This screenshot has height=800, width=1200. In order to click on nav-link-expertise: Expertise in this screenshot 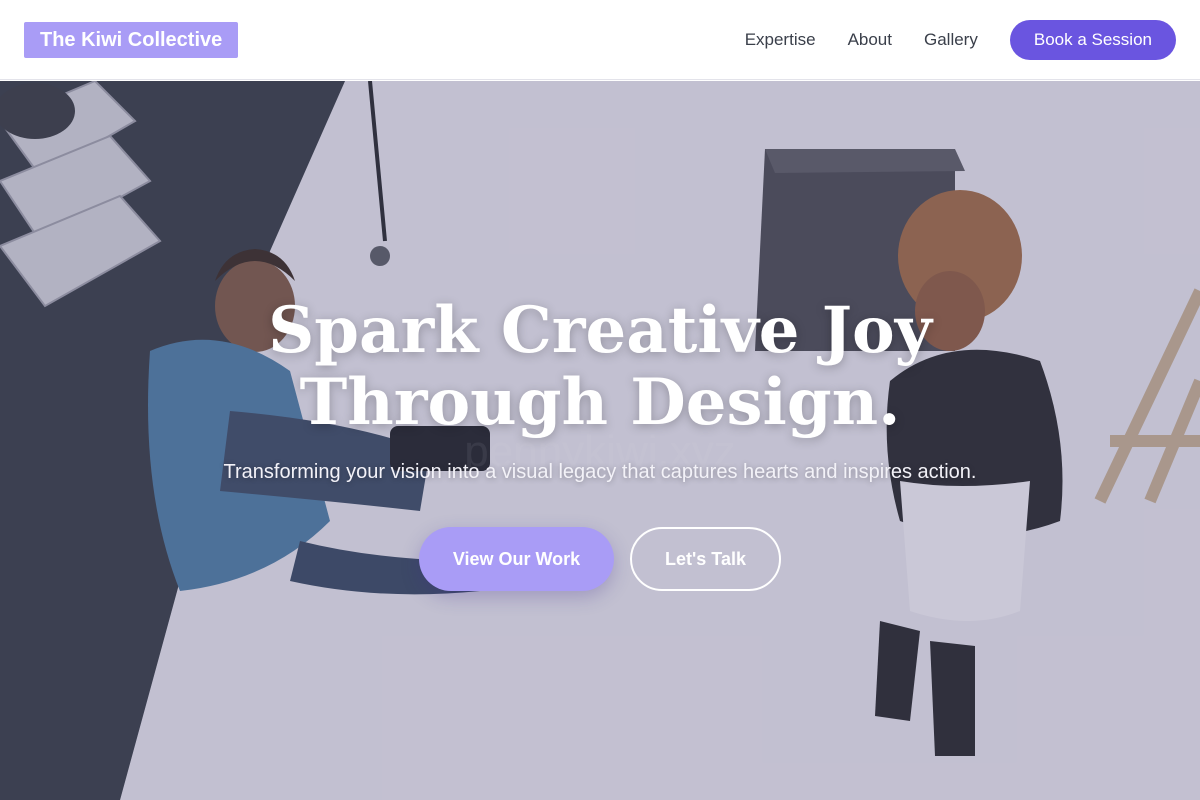, I will do `click(780, 40)`.